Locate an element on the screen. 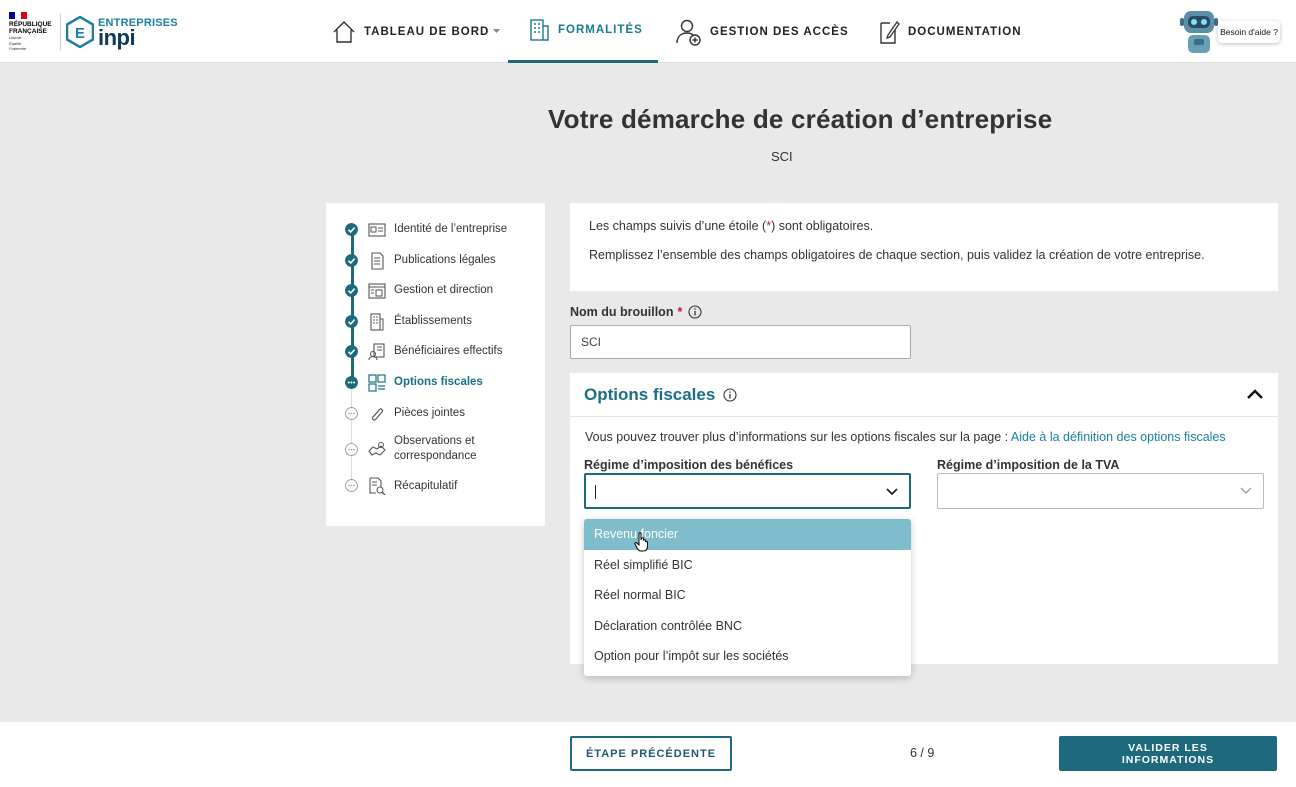 This screenshot has width=1296, height=787. remaining-line is located at coordinates (351, 437).